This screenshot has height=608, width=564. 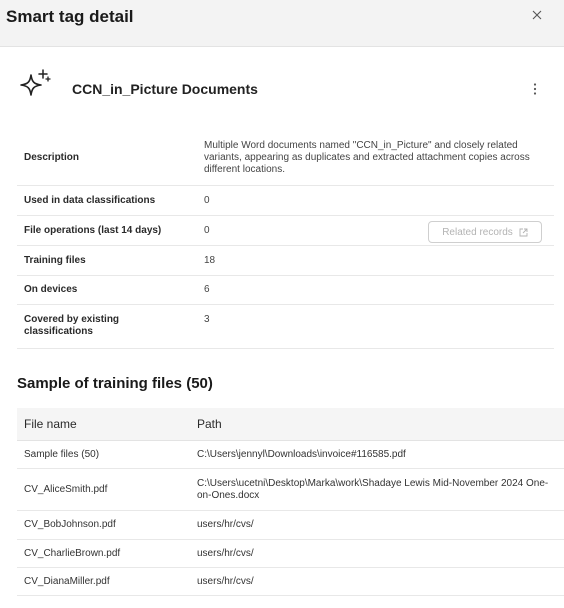 I want to click on tag-name: CCN_in_Picture Documents, so click(x=165, y=89).